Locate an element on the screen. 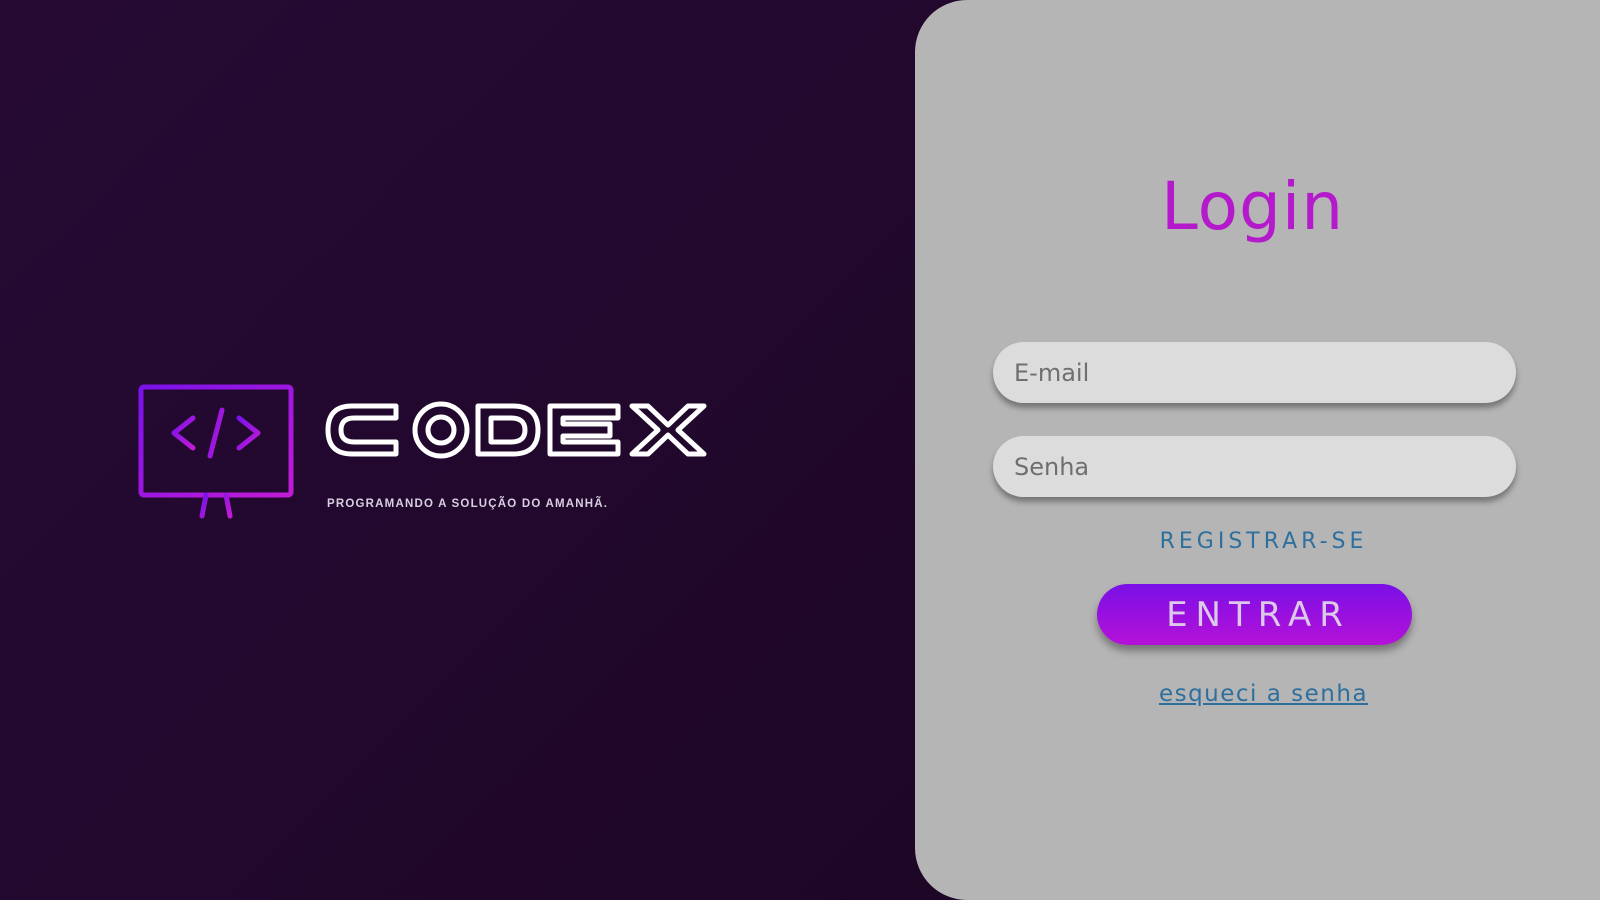 The height and width of the screenshot is (900, 1600). codex-wordmark is located at coordinates (516, 430).